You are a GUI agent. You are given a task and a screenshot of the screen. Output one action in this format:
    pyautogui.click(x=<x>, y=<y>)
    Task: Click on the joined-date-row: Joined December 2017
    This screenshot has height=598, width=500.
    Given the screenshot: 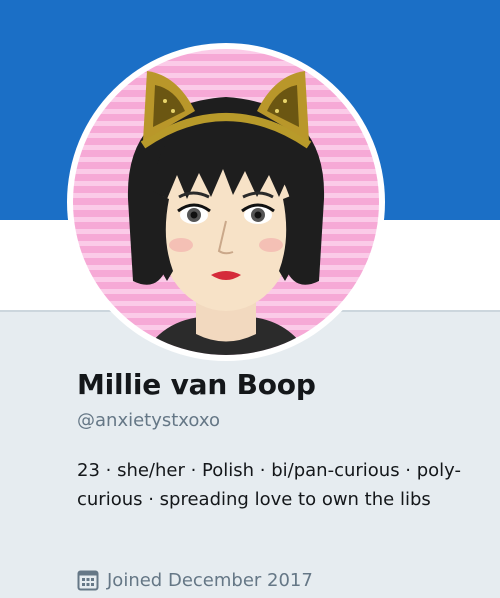 What is the action you would take?
    pyautogui.click(x=195, y=580)
    